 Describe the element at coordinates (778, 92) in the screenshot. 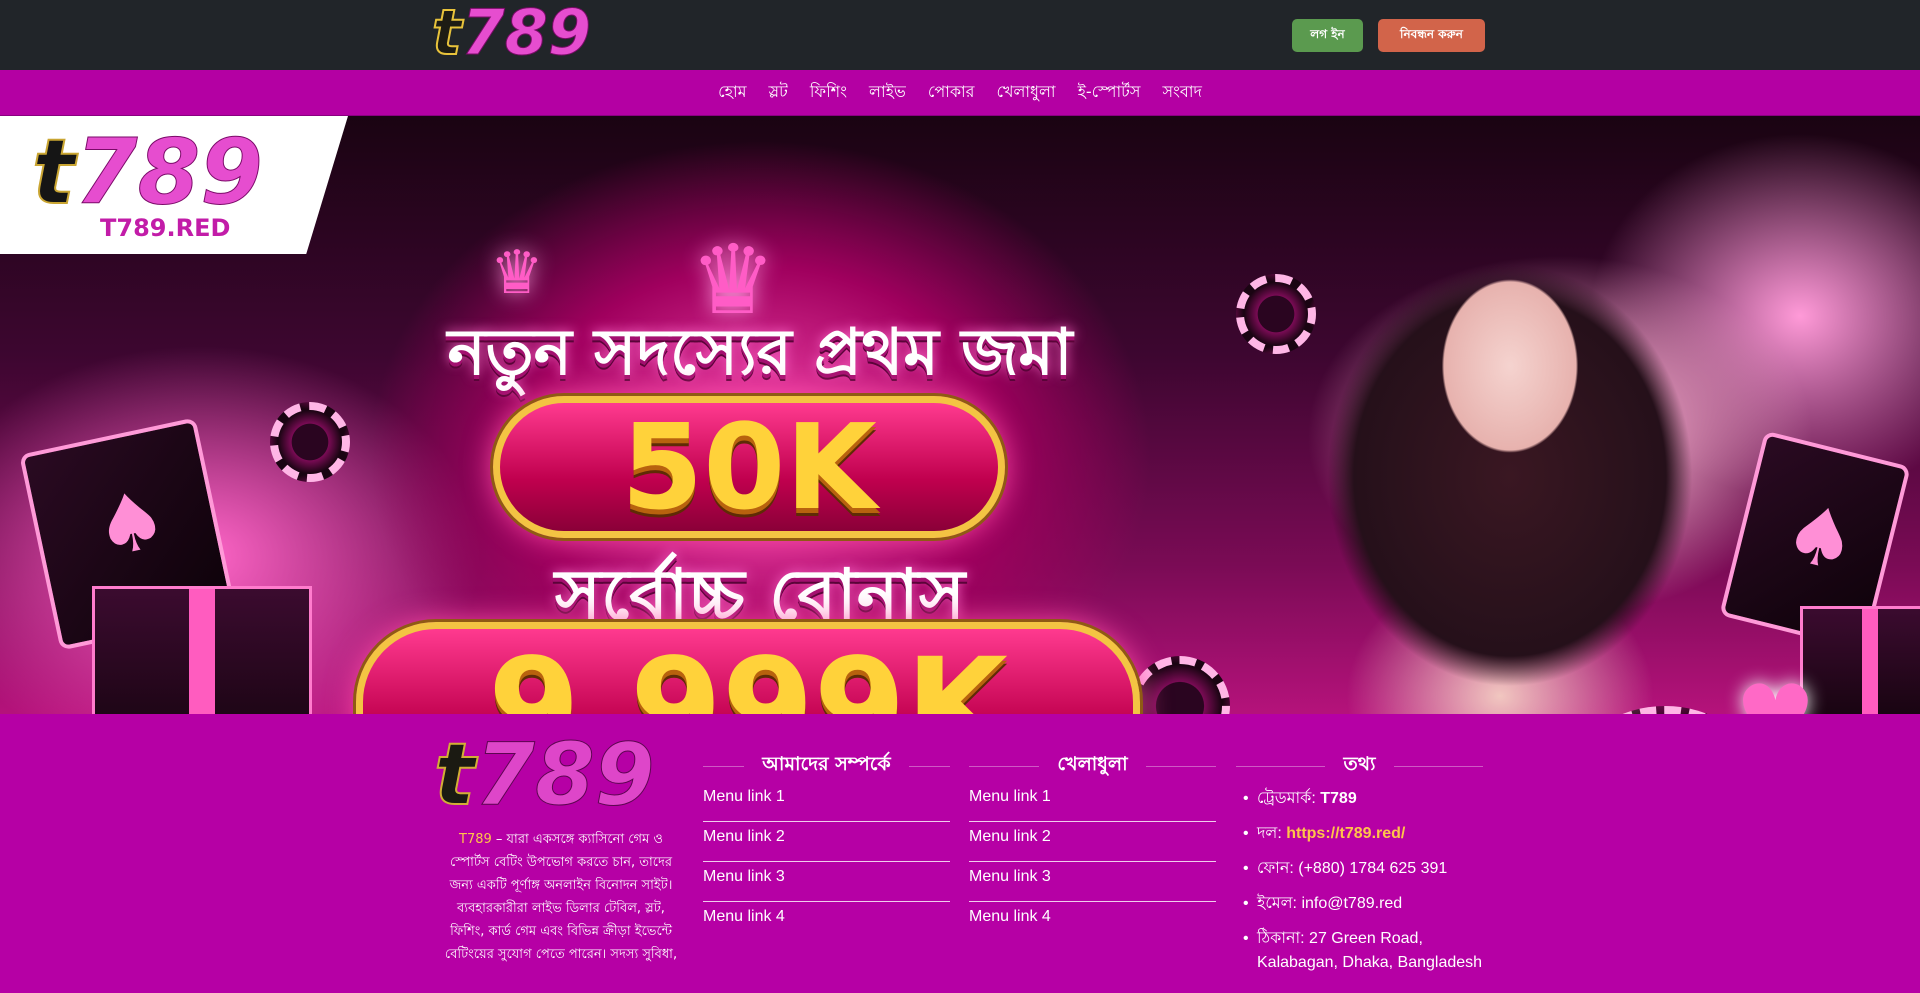

I see `nav-item-slot: স্লট` at that location.